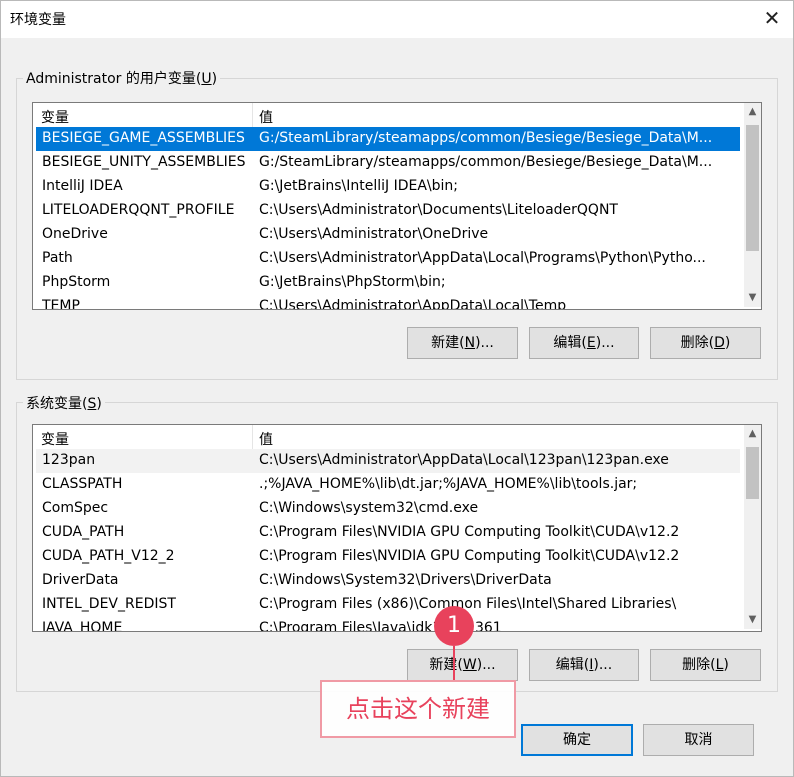 This screenshot has height=777, width=794. Describe the element at coordinates (108, 556) in the screenshot. I see `variable-name-cell: CUDA_PATH_V12_2` at that location.